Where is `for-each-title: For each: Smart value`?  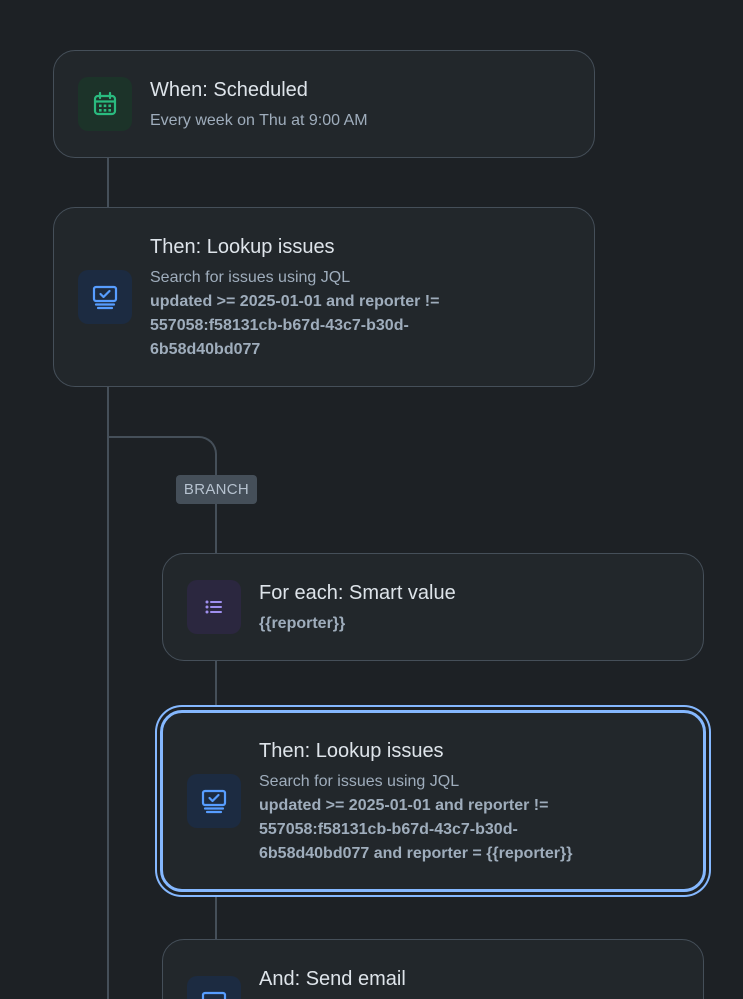 for-each-title: For each: Smart value is located at coordinates (357, 593).